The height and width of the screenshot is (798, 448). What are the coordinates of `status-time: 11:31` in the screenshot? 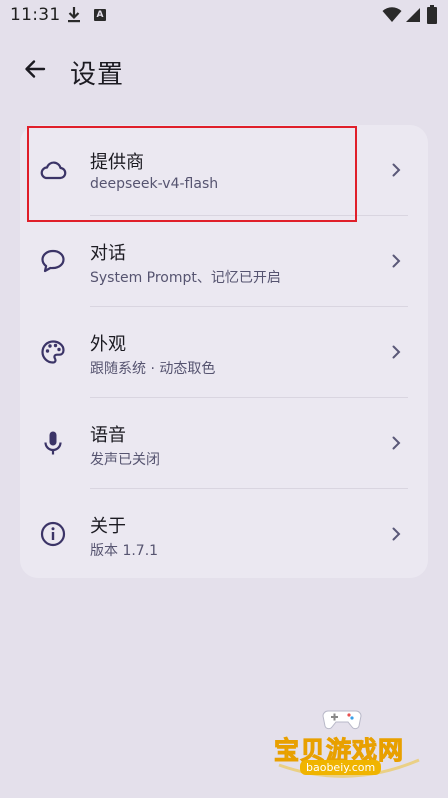 It's located at (35, 15).